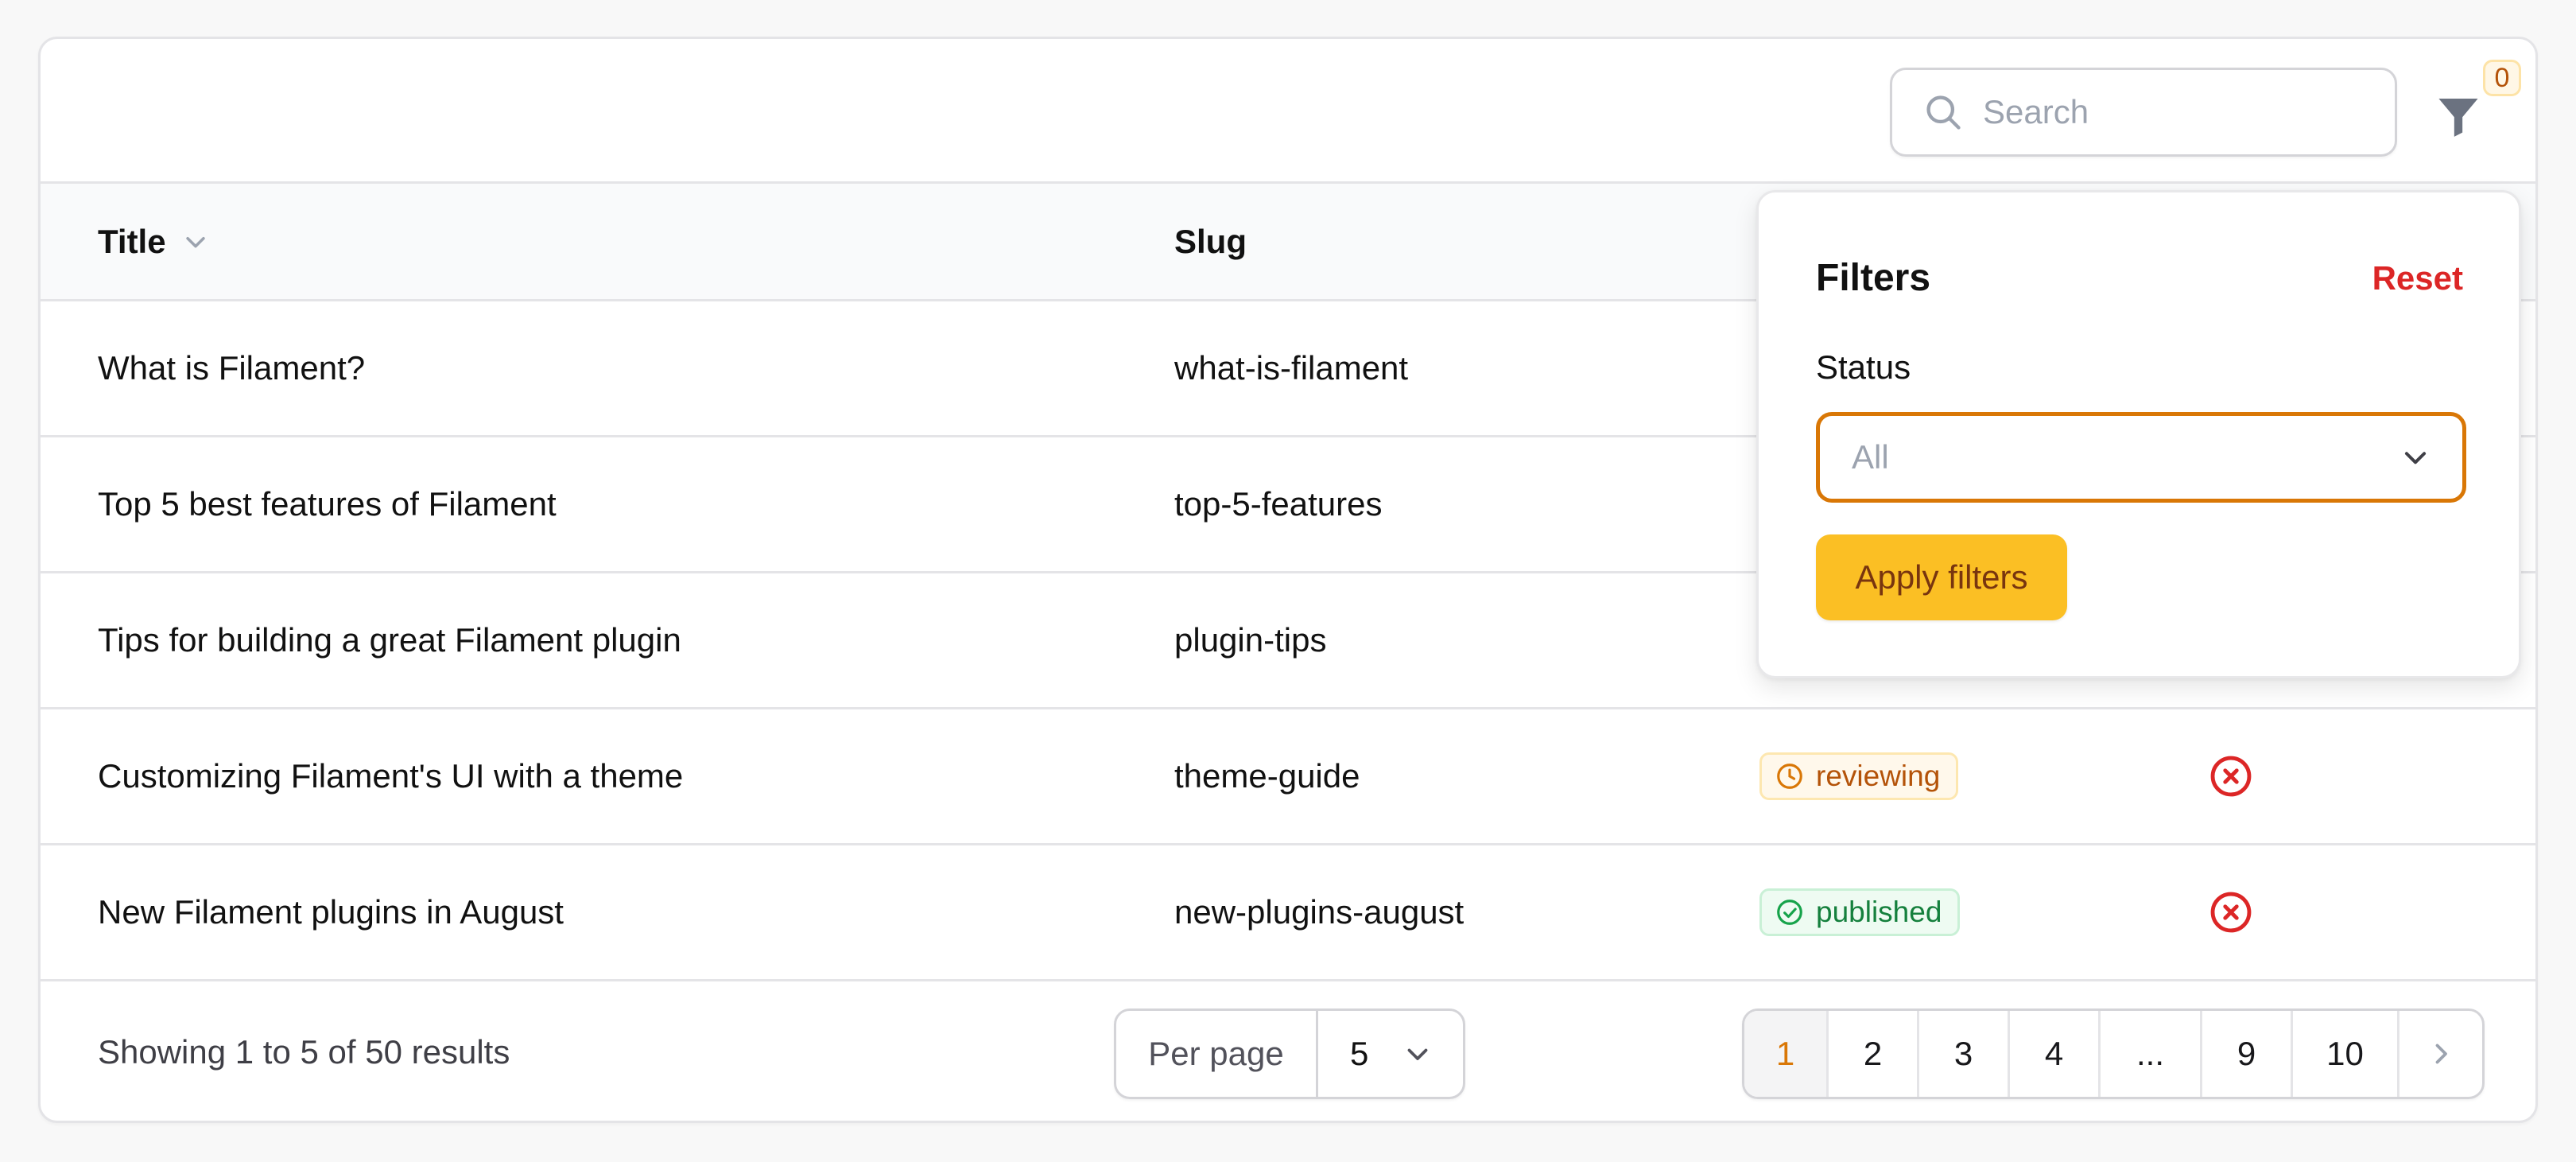 Image resolution: width=2576 pixels, height=1162 pixels. Describe the element at coordinates (331, 912) in the screenshot. I see `row-title: New Filament plugins in August` at that location.